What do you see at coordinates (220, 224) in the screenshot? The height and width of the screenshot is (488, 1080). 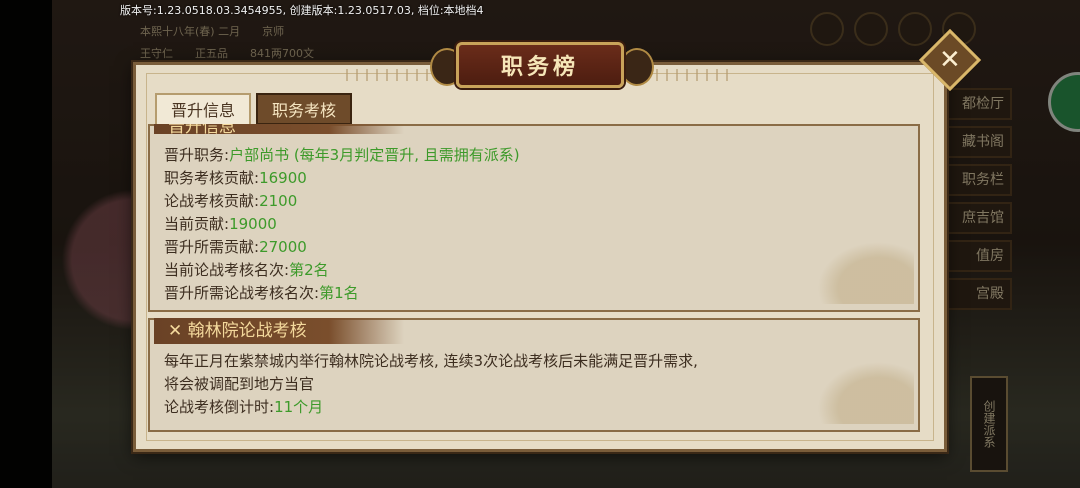 I see `promotion-line-current-contribution: 当前贡献:19000` at bounding box center [220, 224].